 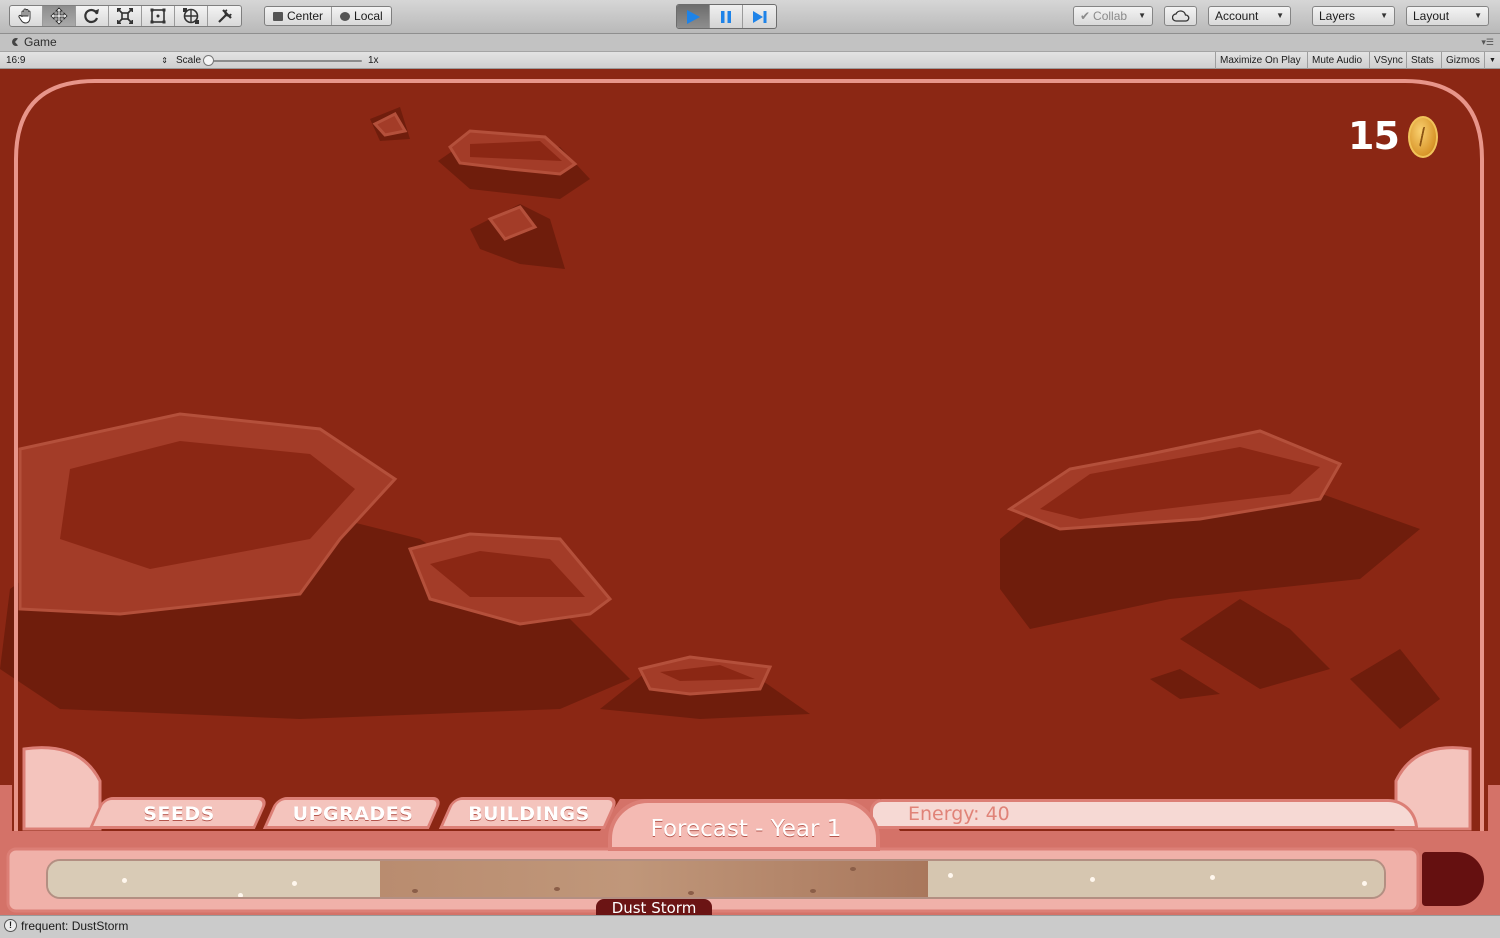 I want to click on hand-tool-button, so click(x=26, y=16).